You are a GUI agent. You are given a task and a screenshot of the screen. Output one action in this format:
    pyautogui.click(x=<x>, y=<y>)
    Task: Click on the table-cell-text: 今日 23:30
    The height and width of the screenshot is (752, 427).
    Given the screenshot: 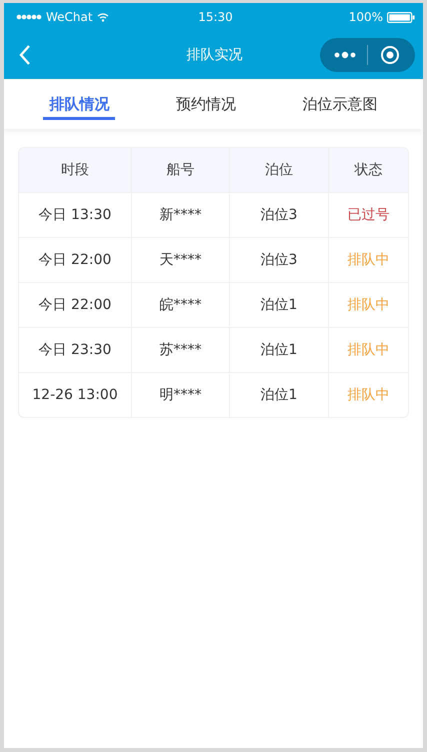 What is the action you would take?
    pyautogui.click(x=75, y=350)
    